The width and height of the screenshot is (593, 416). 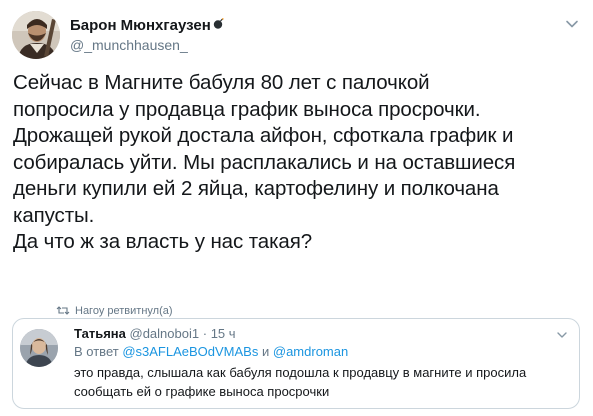 I want to click on quoted-timestamp: 15 ч, so click(x=223, y=333).